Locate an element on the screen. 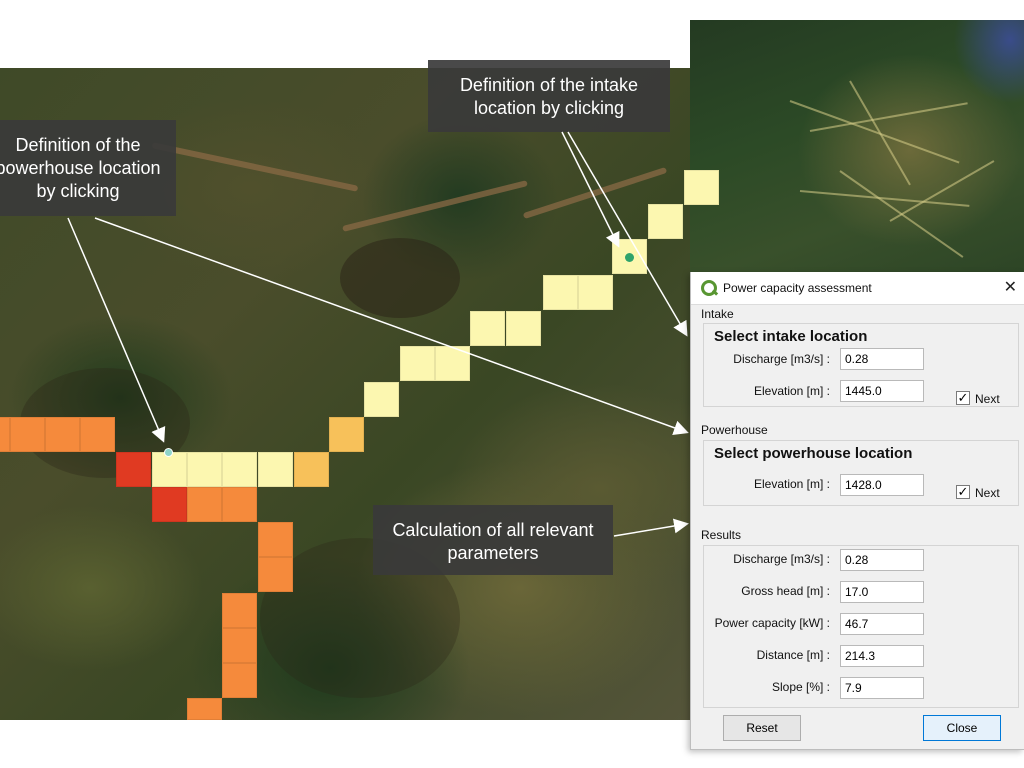 This screenshot has width=1024, height=768. results-distance-label: Distance [m] : is located at coordinates (793, 655).